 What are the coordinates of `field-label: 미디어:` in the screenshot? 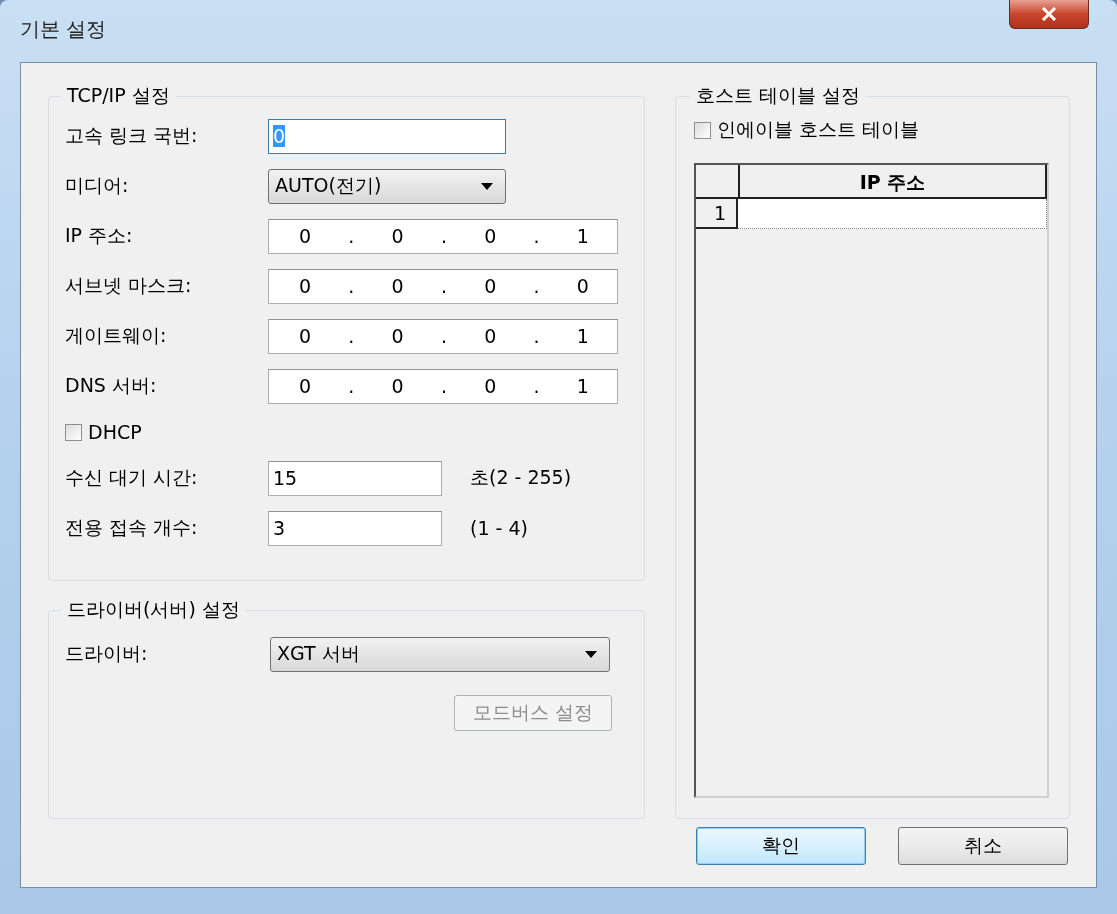 It's located at (97, 185).